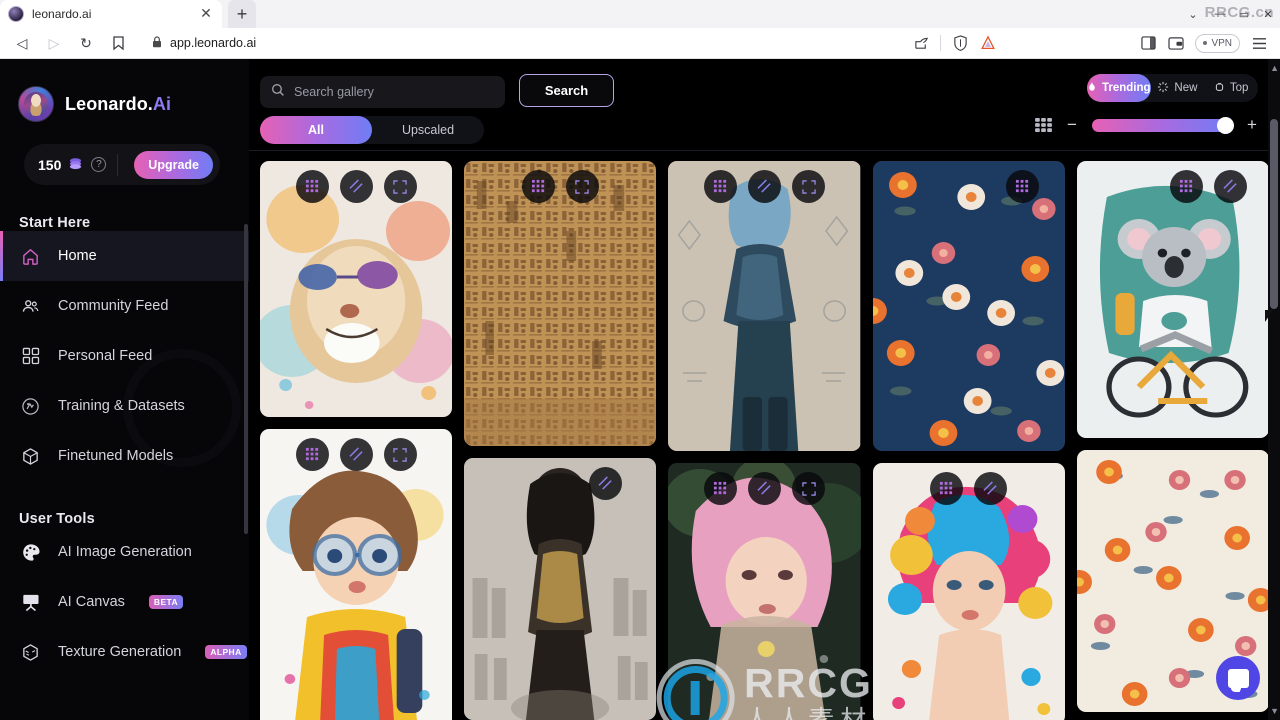 This screenshot has height=720, width=1280. I want to click on zoom-controls: − +, so click(1146, 125).